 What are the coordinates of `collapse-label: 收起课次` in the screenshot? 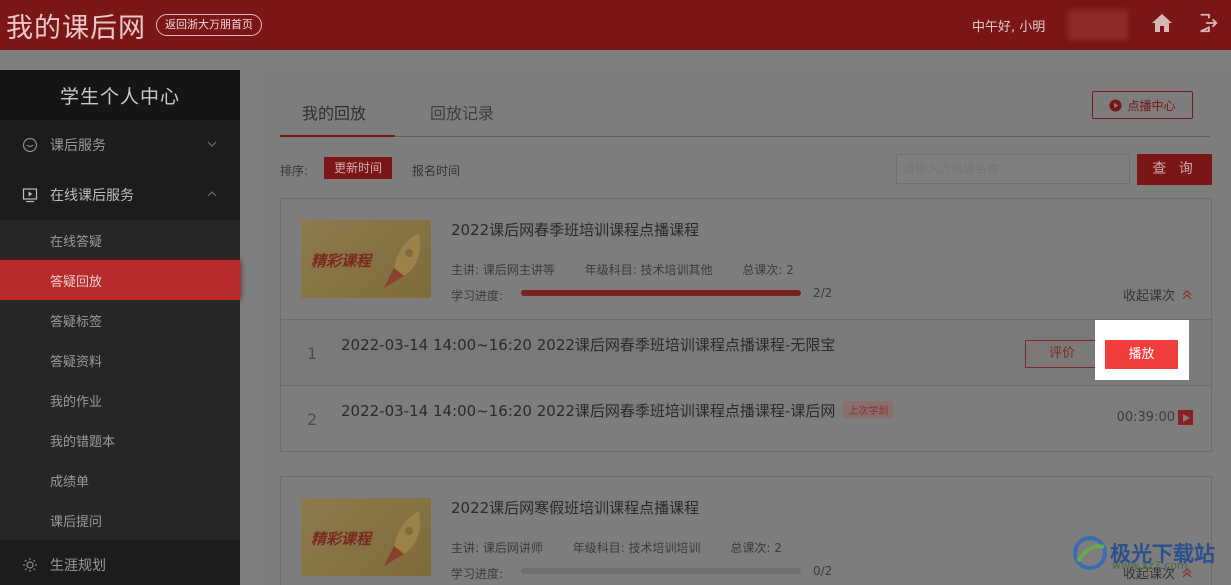 It's located at (1148, 296).